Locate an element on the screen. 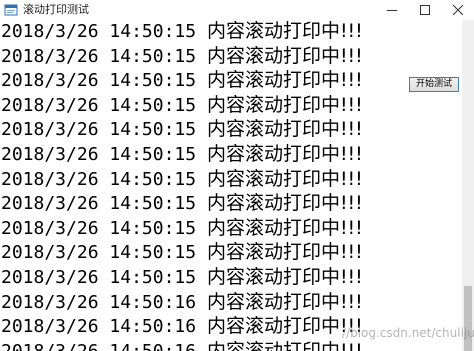 The width and height of the screenshot is (474, 351). watermark: //blog.csdn.net/chulijun3107 is located at coordinates (408, 333).